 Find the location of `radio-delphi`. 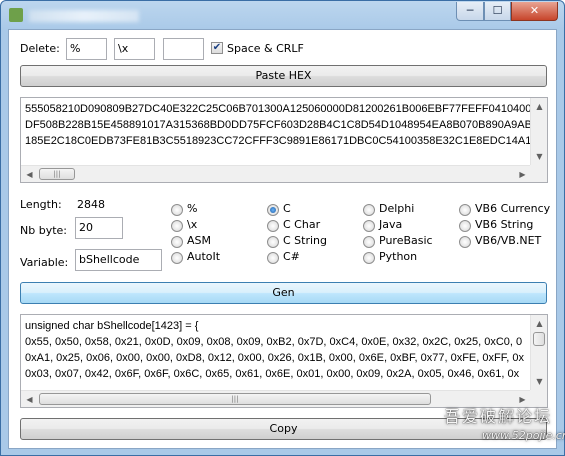

radio-delphi is located at coordinates (369, 210).